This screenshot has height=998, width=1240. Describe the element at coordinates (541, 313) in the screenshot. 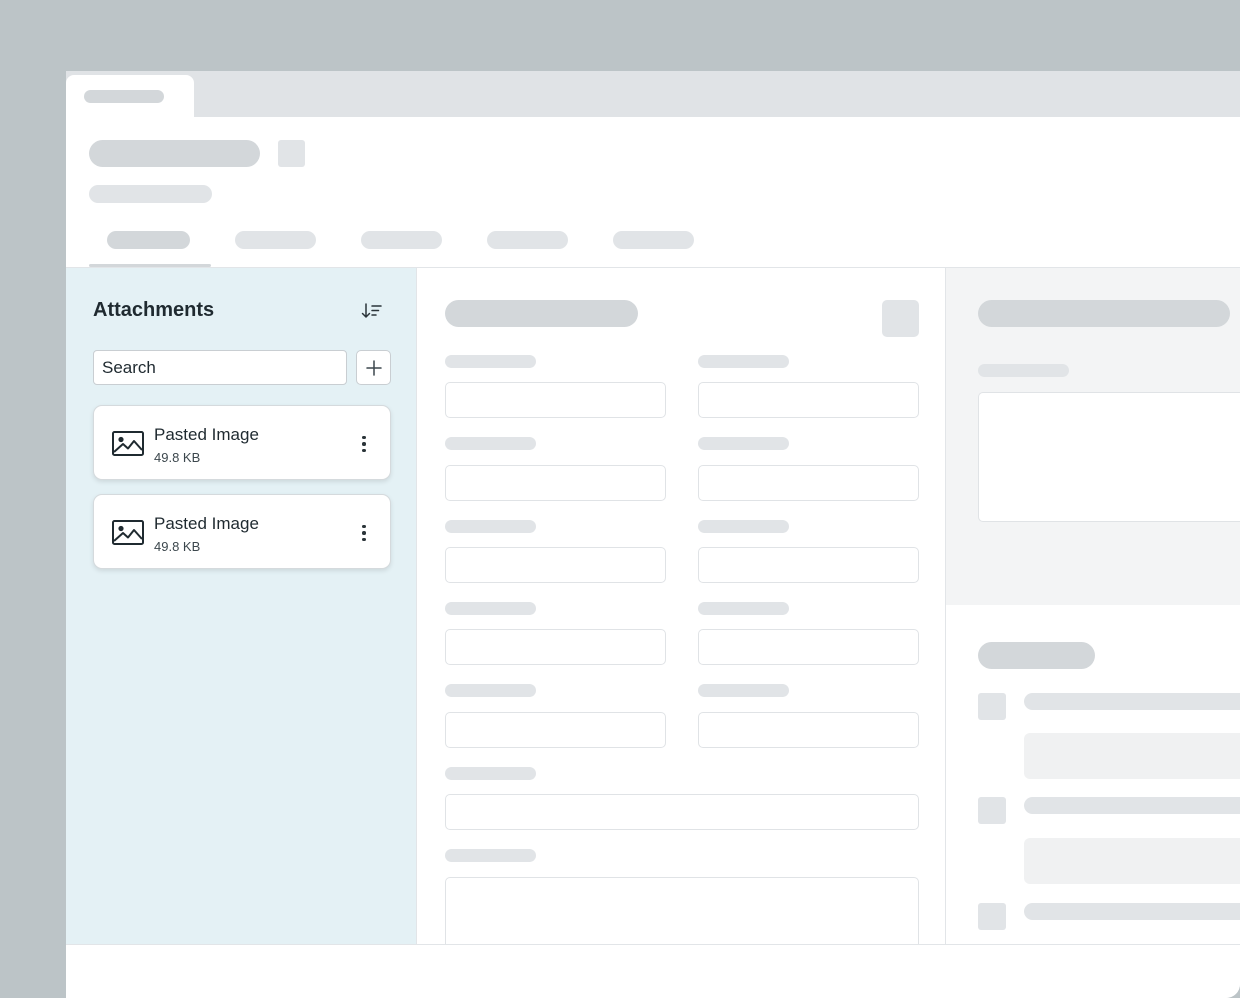

I see `form-title-placeholder` at that location.